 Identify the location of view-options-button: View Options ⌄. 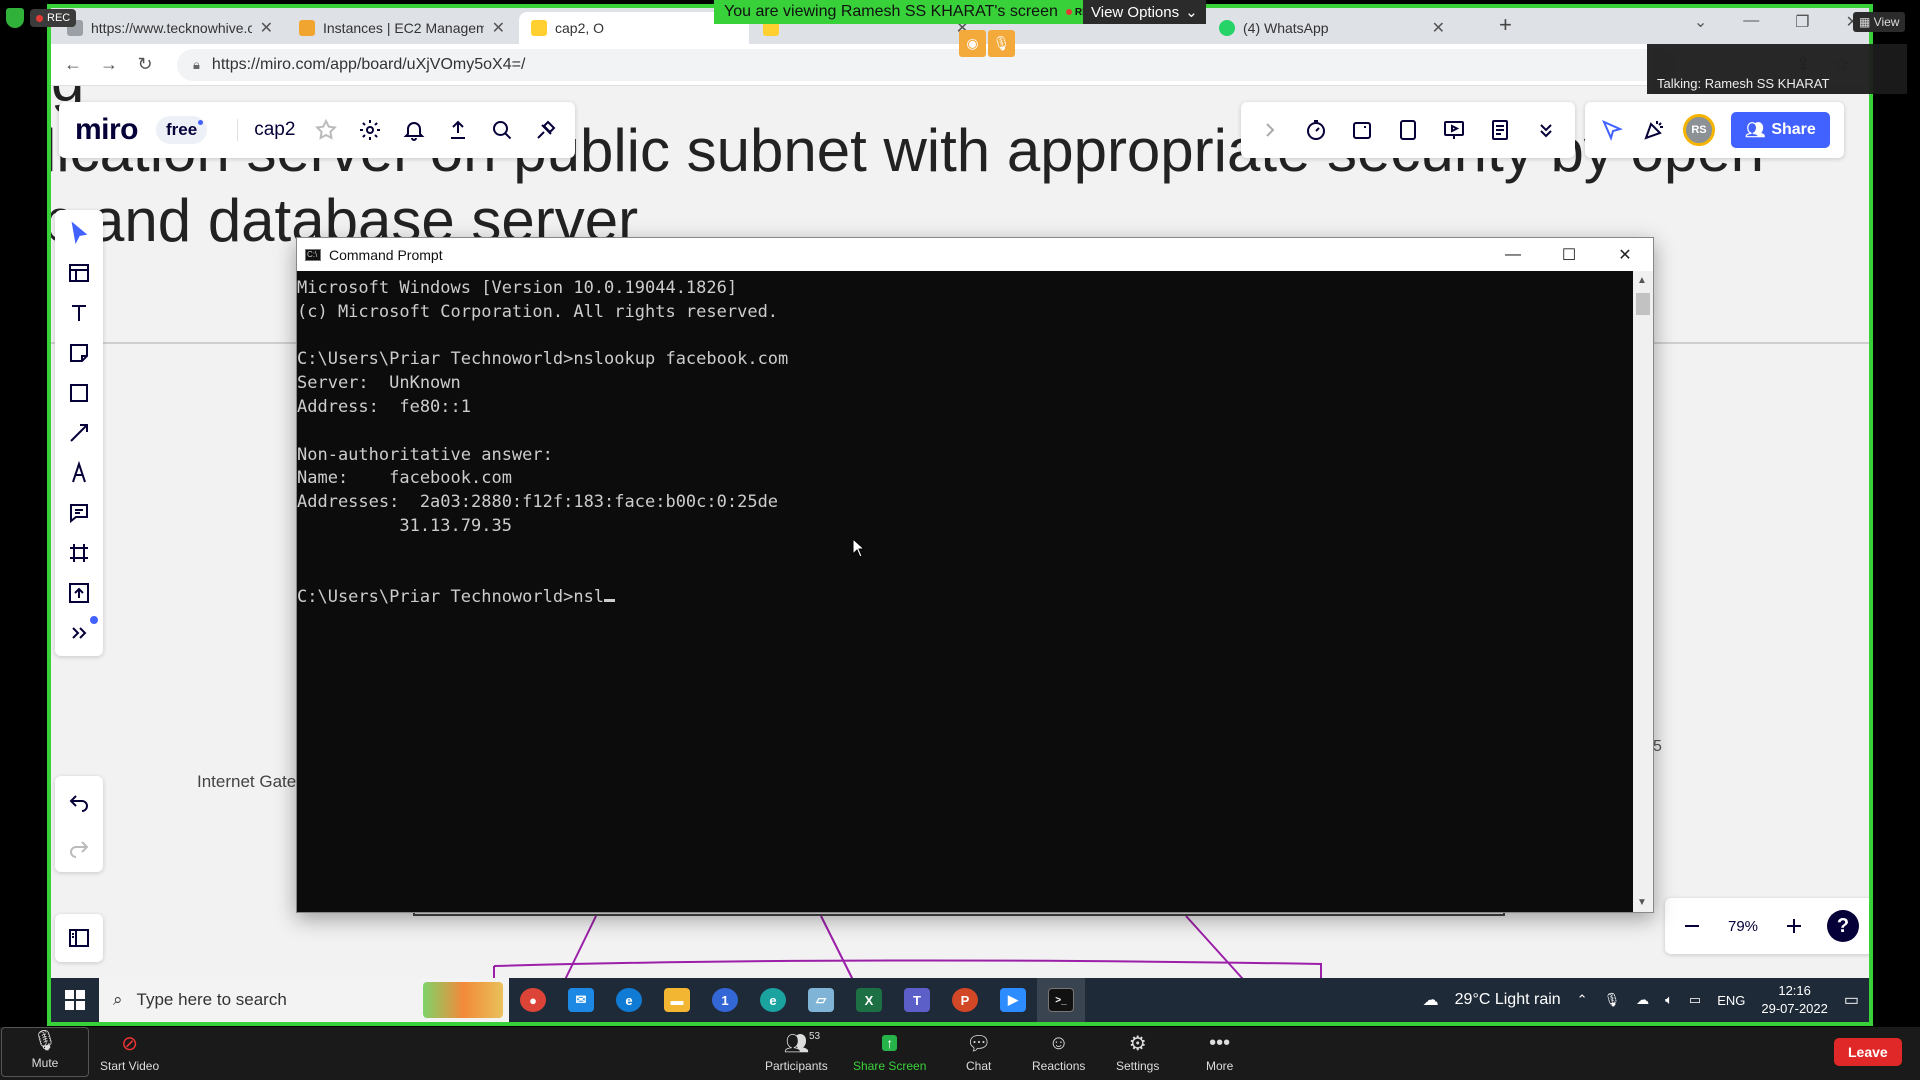
(1144, 12).